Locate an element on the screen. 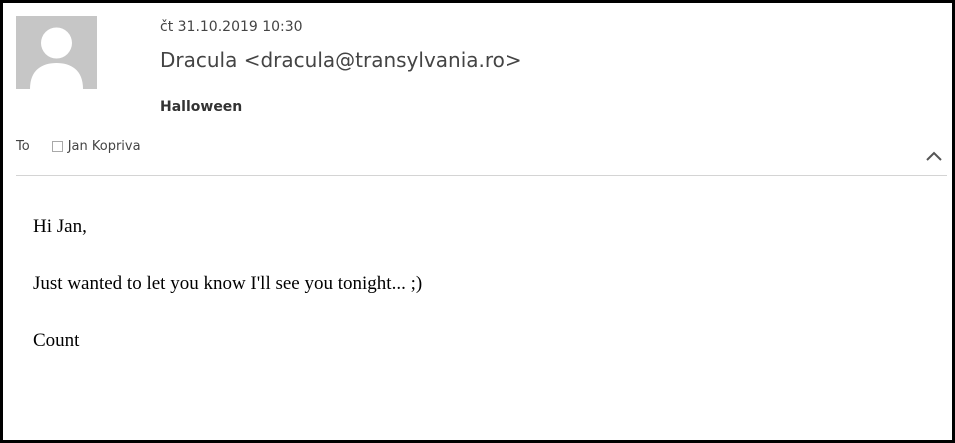  avatar is located at coordinates (56, 52).